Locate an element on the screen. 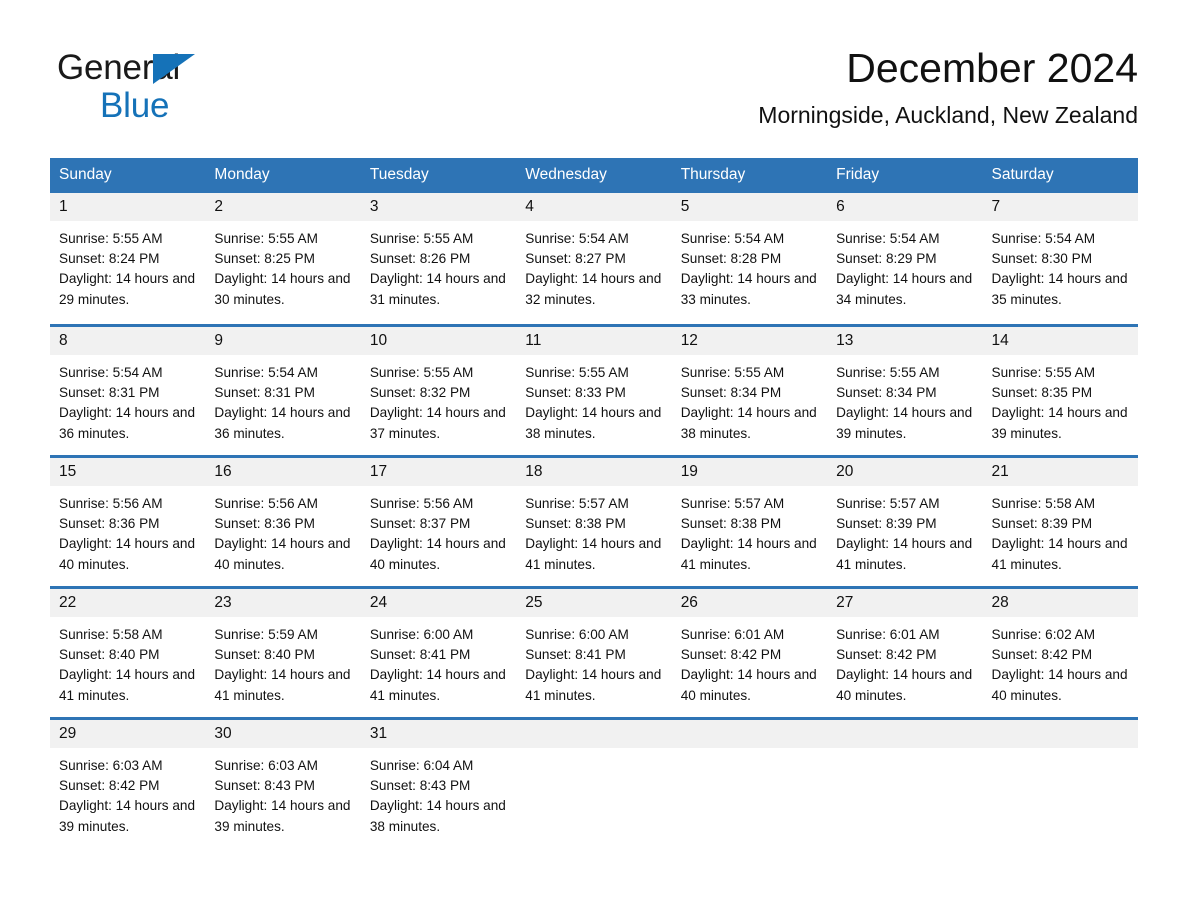  day-number: 25 is located at coordinates (594, 603).